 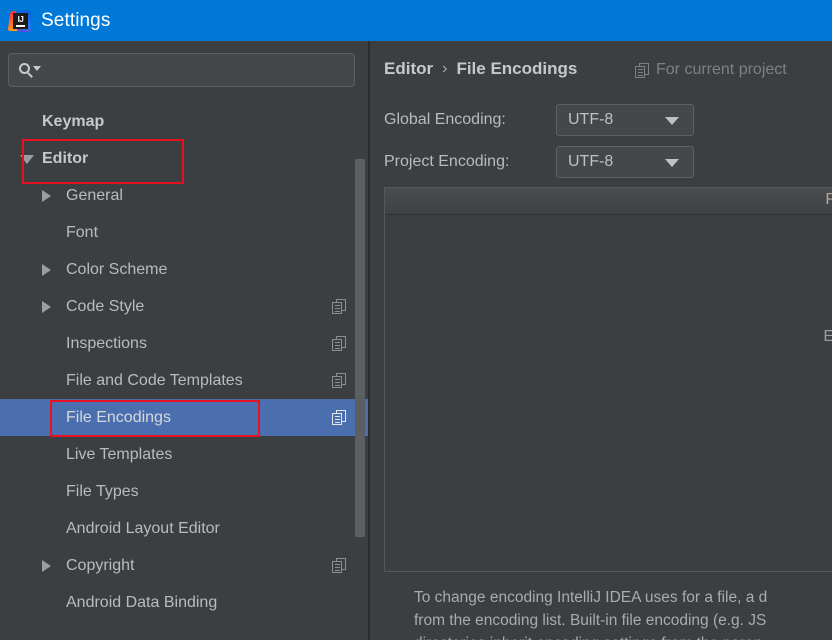 I want to click on global-encoding-row: Global Encoding: UTF-8, so click(x=539, y=120).